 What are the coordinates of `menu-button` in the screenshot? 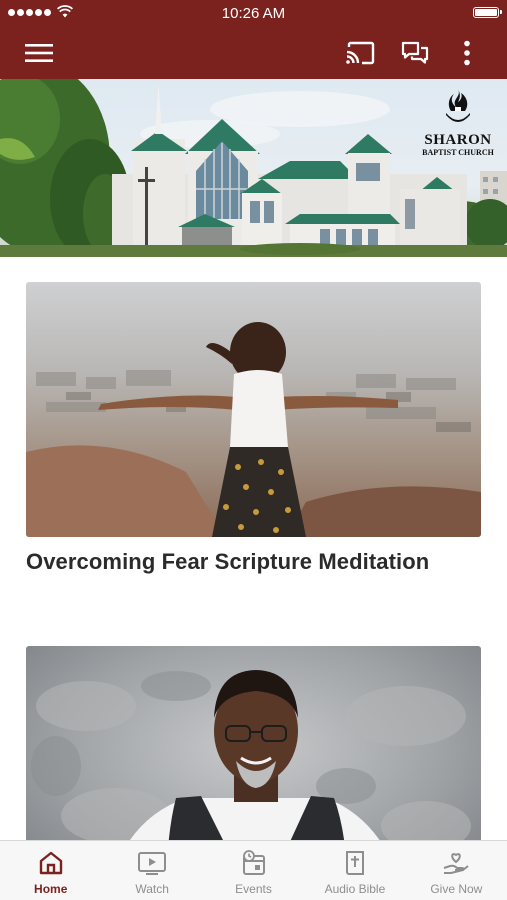 It's located at (39, 52).